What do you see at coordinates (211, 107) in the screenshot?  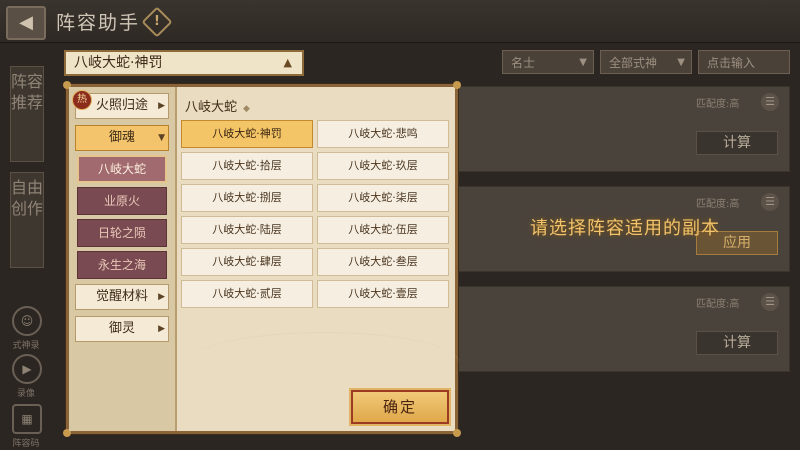 I see `section-title-text: 八岐大蛇` at bounding box center [211, 107].